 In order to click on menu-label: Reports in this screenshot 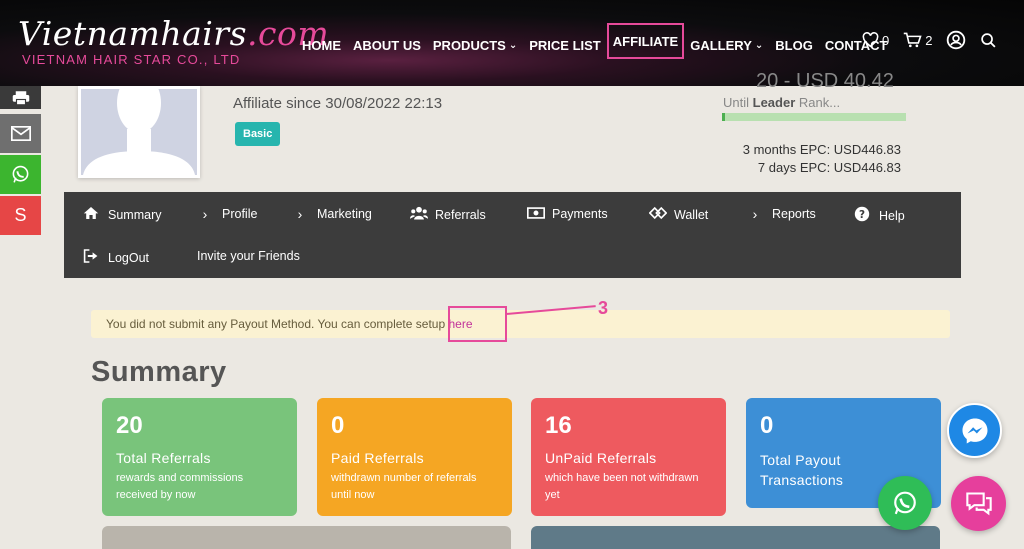, I will do `click(794, 214)`.